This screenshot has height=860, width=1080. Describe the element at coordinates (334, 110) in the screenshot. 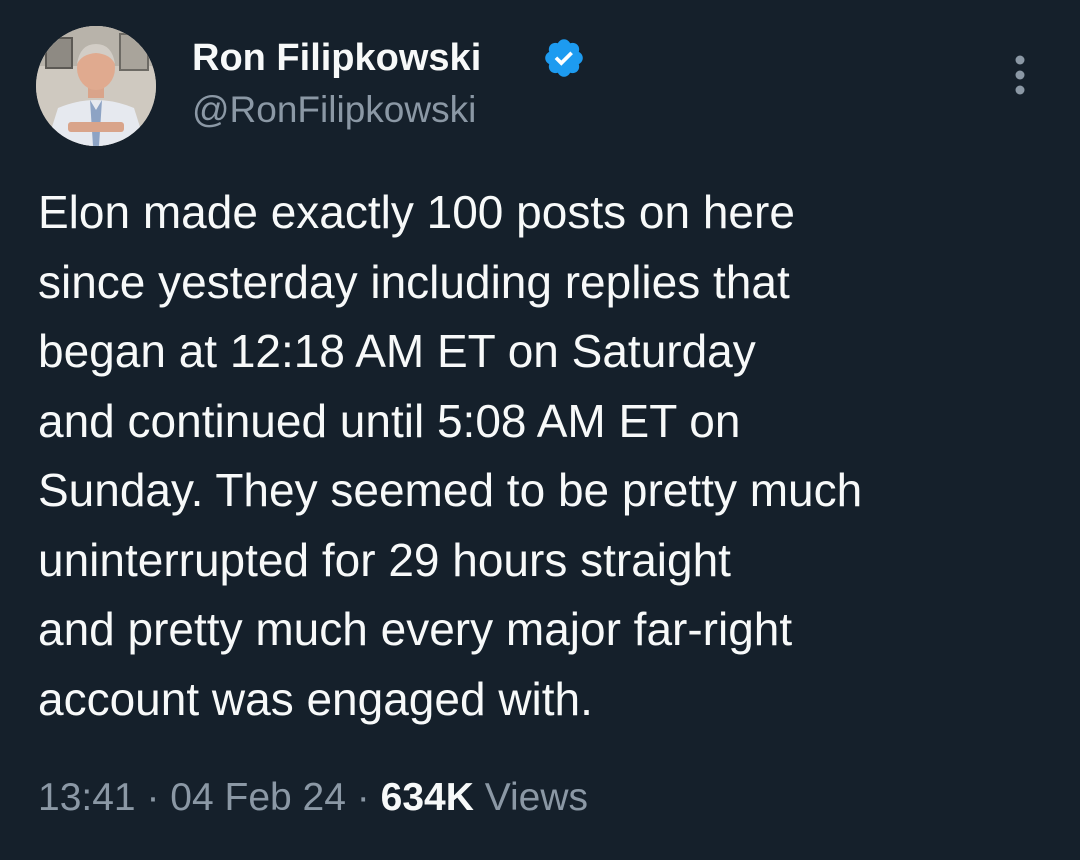

I see `author-handle: @RonFilipkowski` at that location.